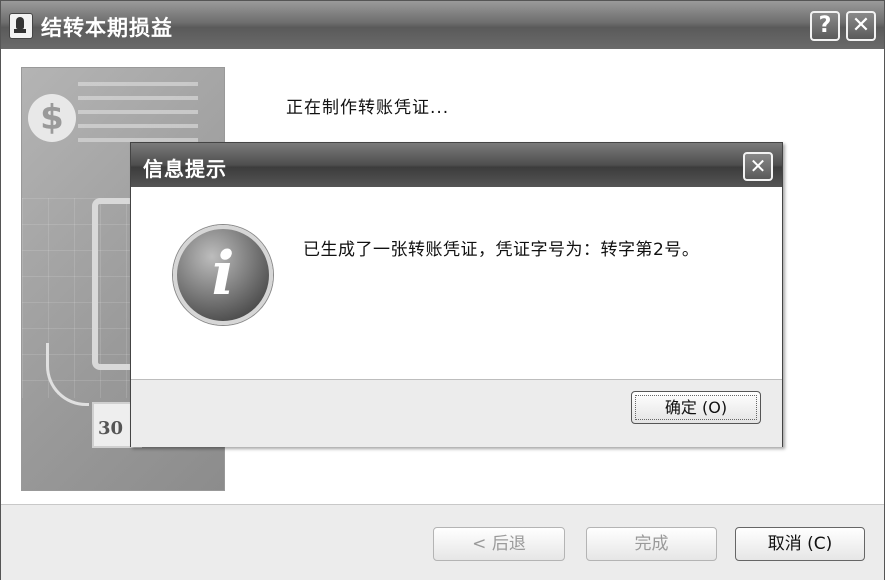 The height and width of the screenshot is (580, 885). I want to click on calendar-day: 30, so click(111, 428).